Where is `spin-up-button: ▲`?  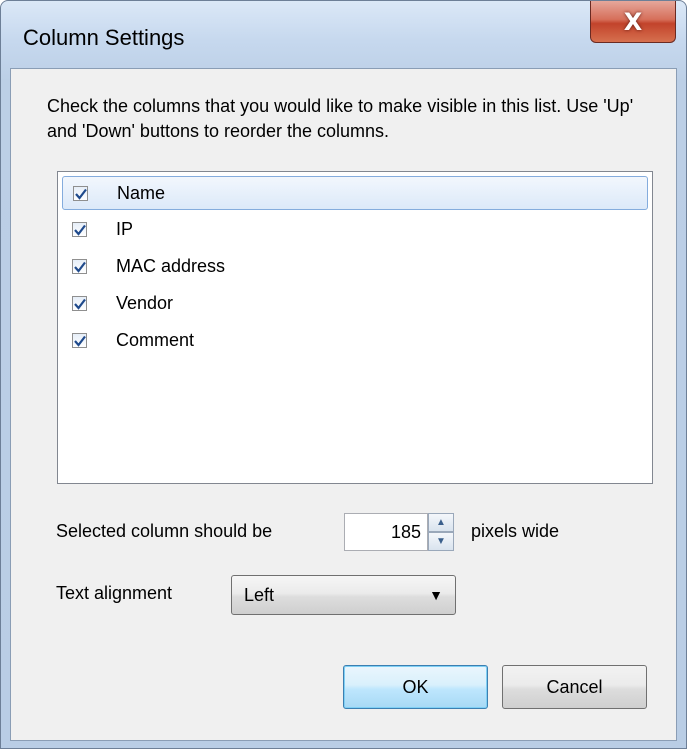
spin-up-button: ▲ is located at coordinates (441, 522).